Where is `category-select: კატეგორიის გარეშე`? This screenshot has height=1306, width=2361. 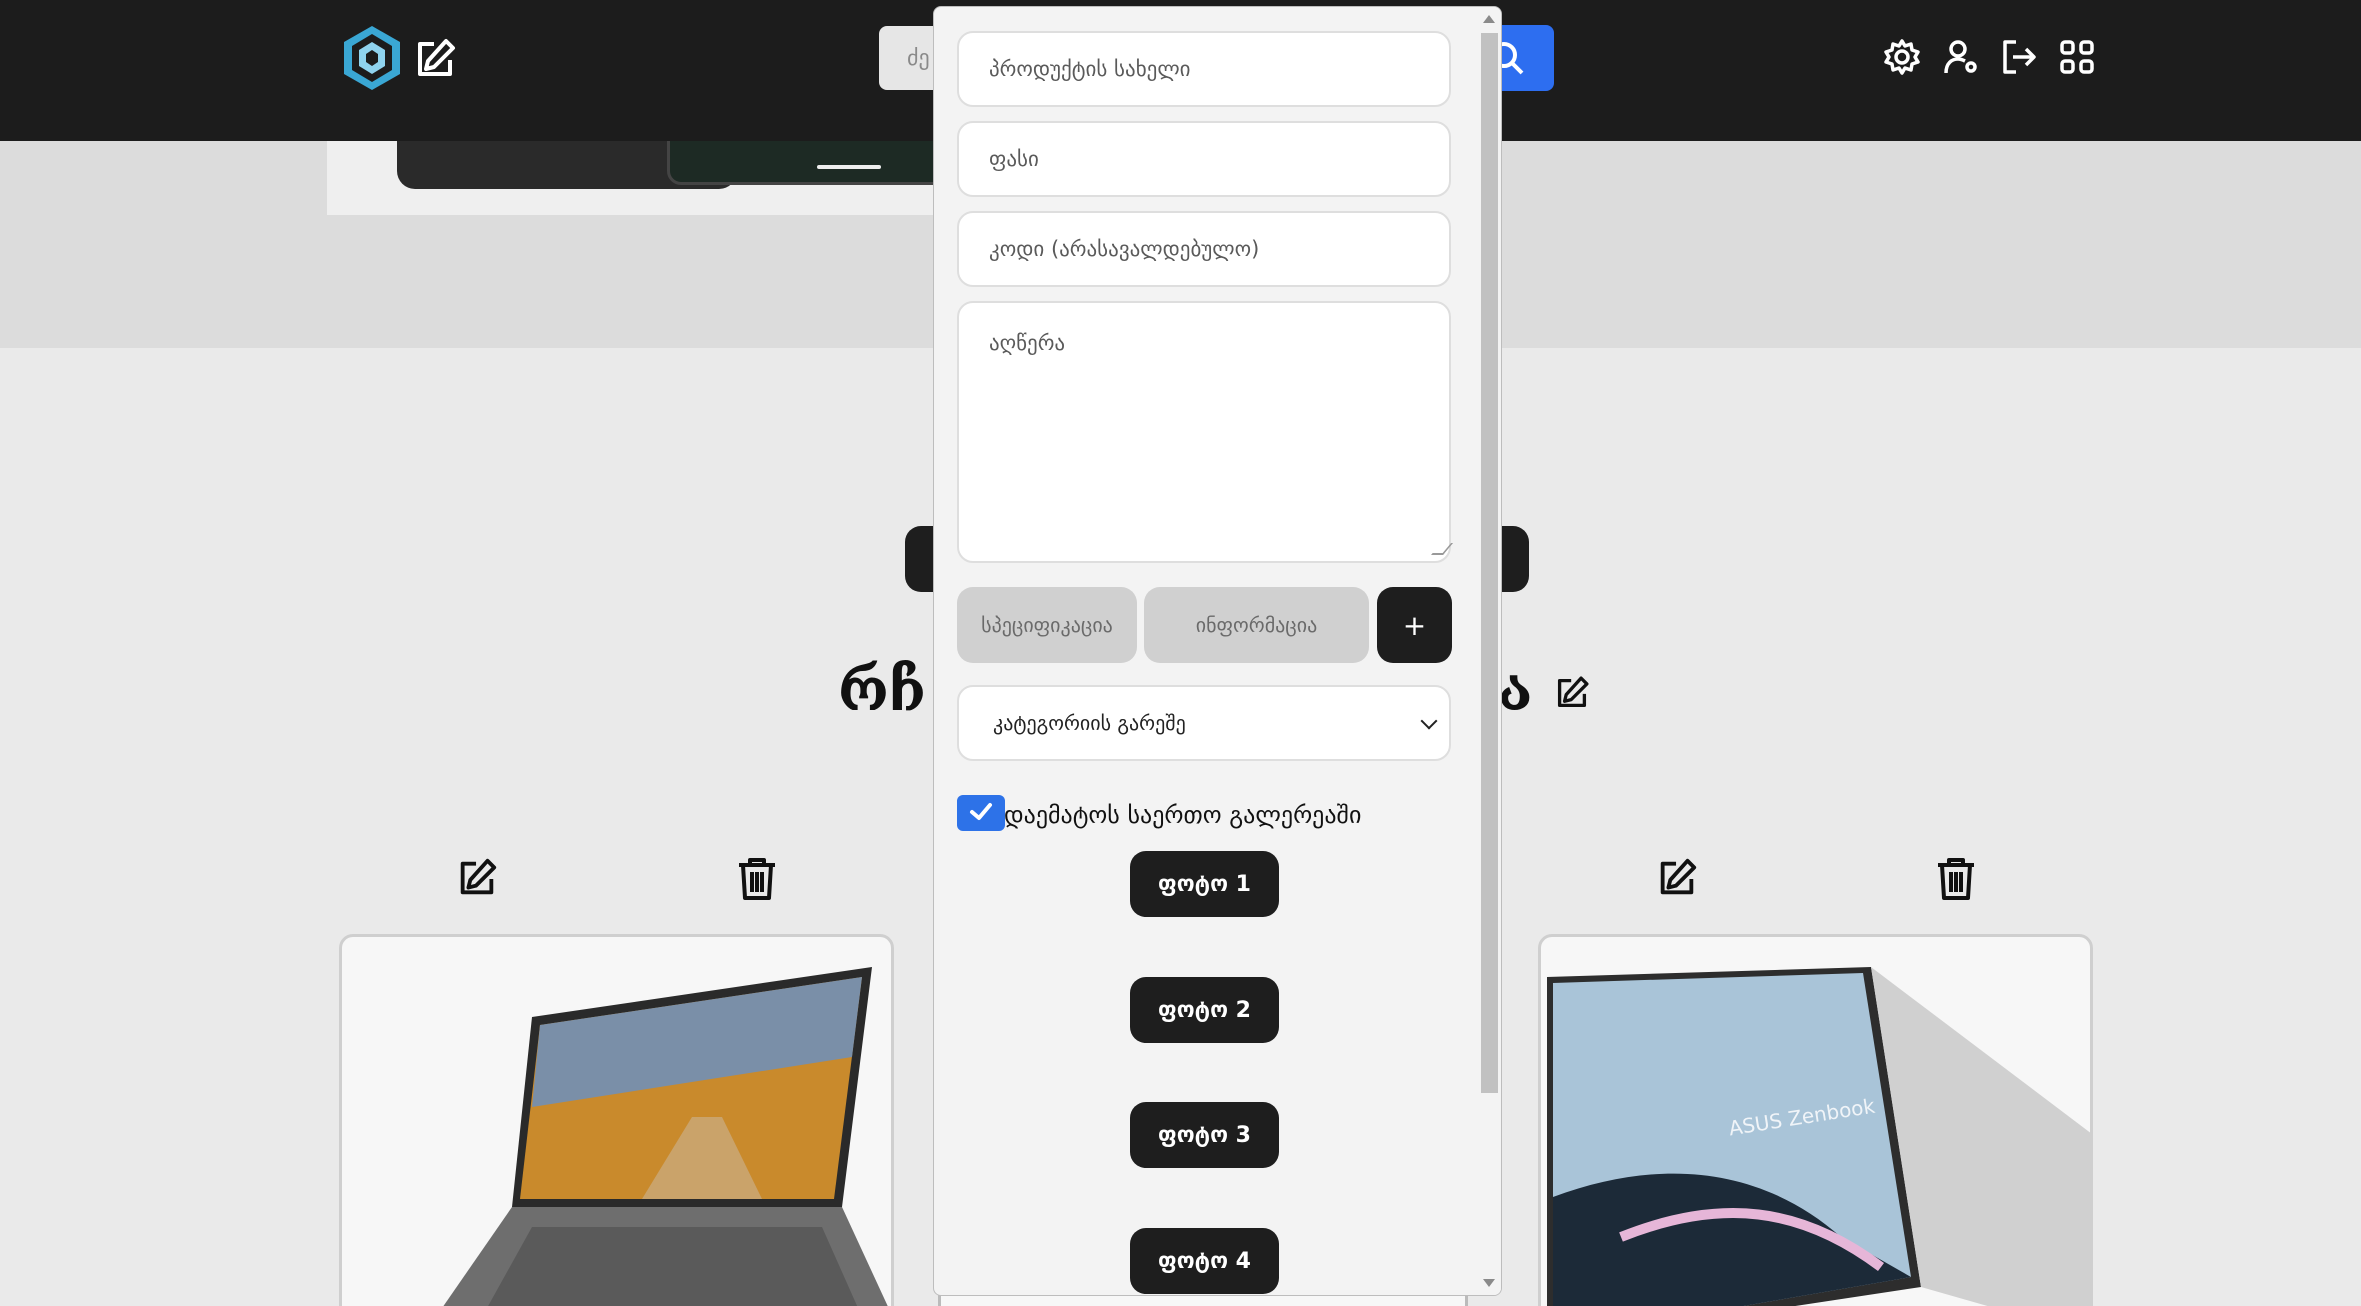
category-select: კატეგორიის გარეშე is located at coordinates (1204, 723).